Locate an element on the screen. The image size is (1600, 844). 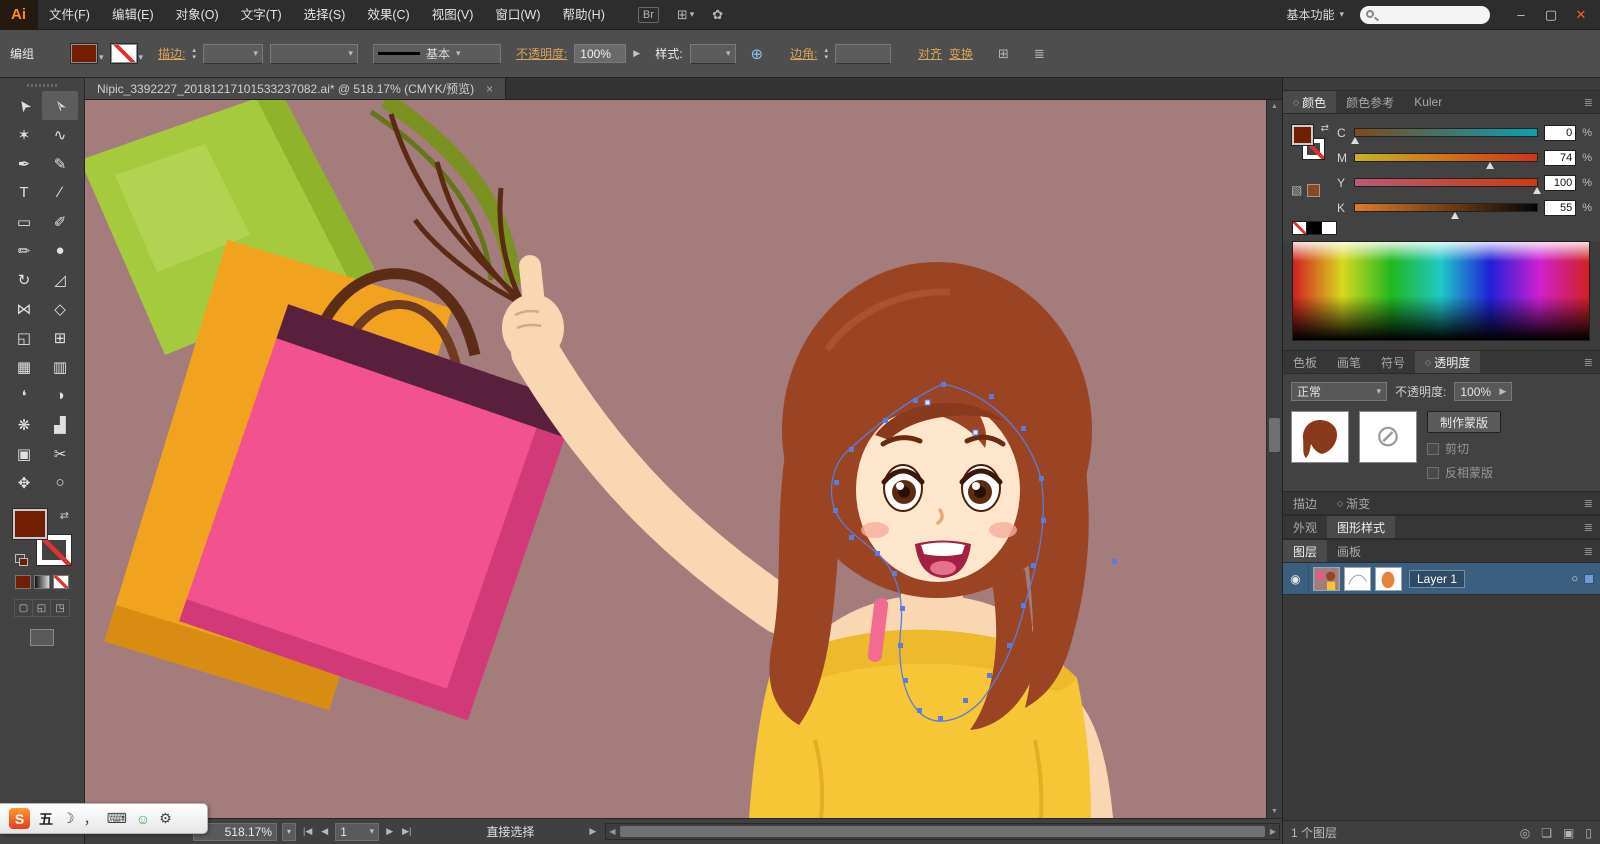
brush-definition-select: 基本 ▾ is located at coordinates (436, 53).